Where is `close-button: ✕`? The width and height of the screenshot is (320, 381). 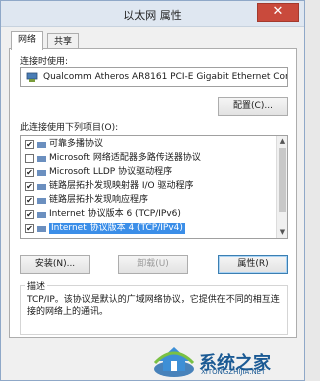
close-button: ✕ is located at coordinates (278, 12).